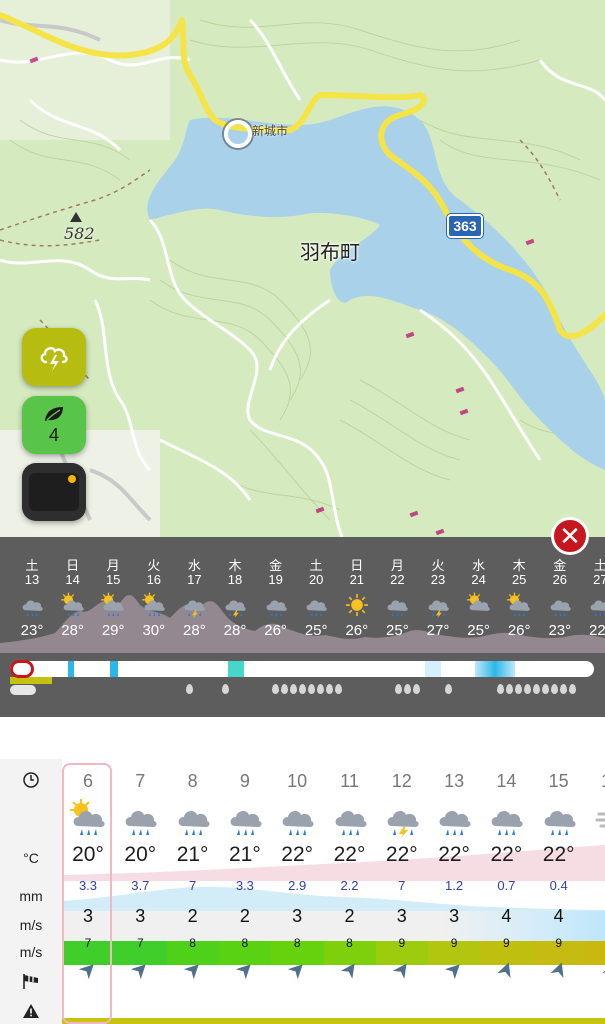  Describe the element at coordinates (506, 872) in the screenshot. I see `hour-column: 14 22° 0.7 4 9` at that location.